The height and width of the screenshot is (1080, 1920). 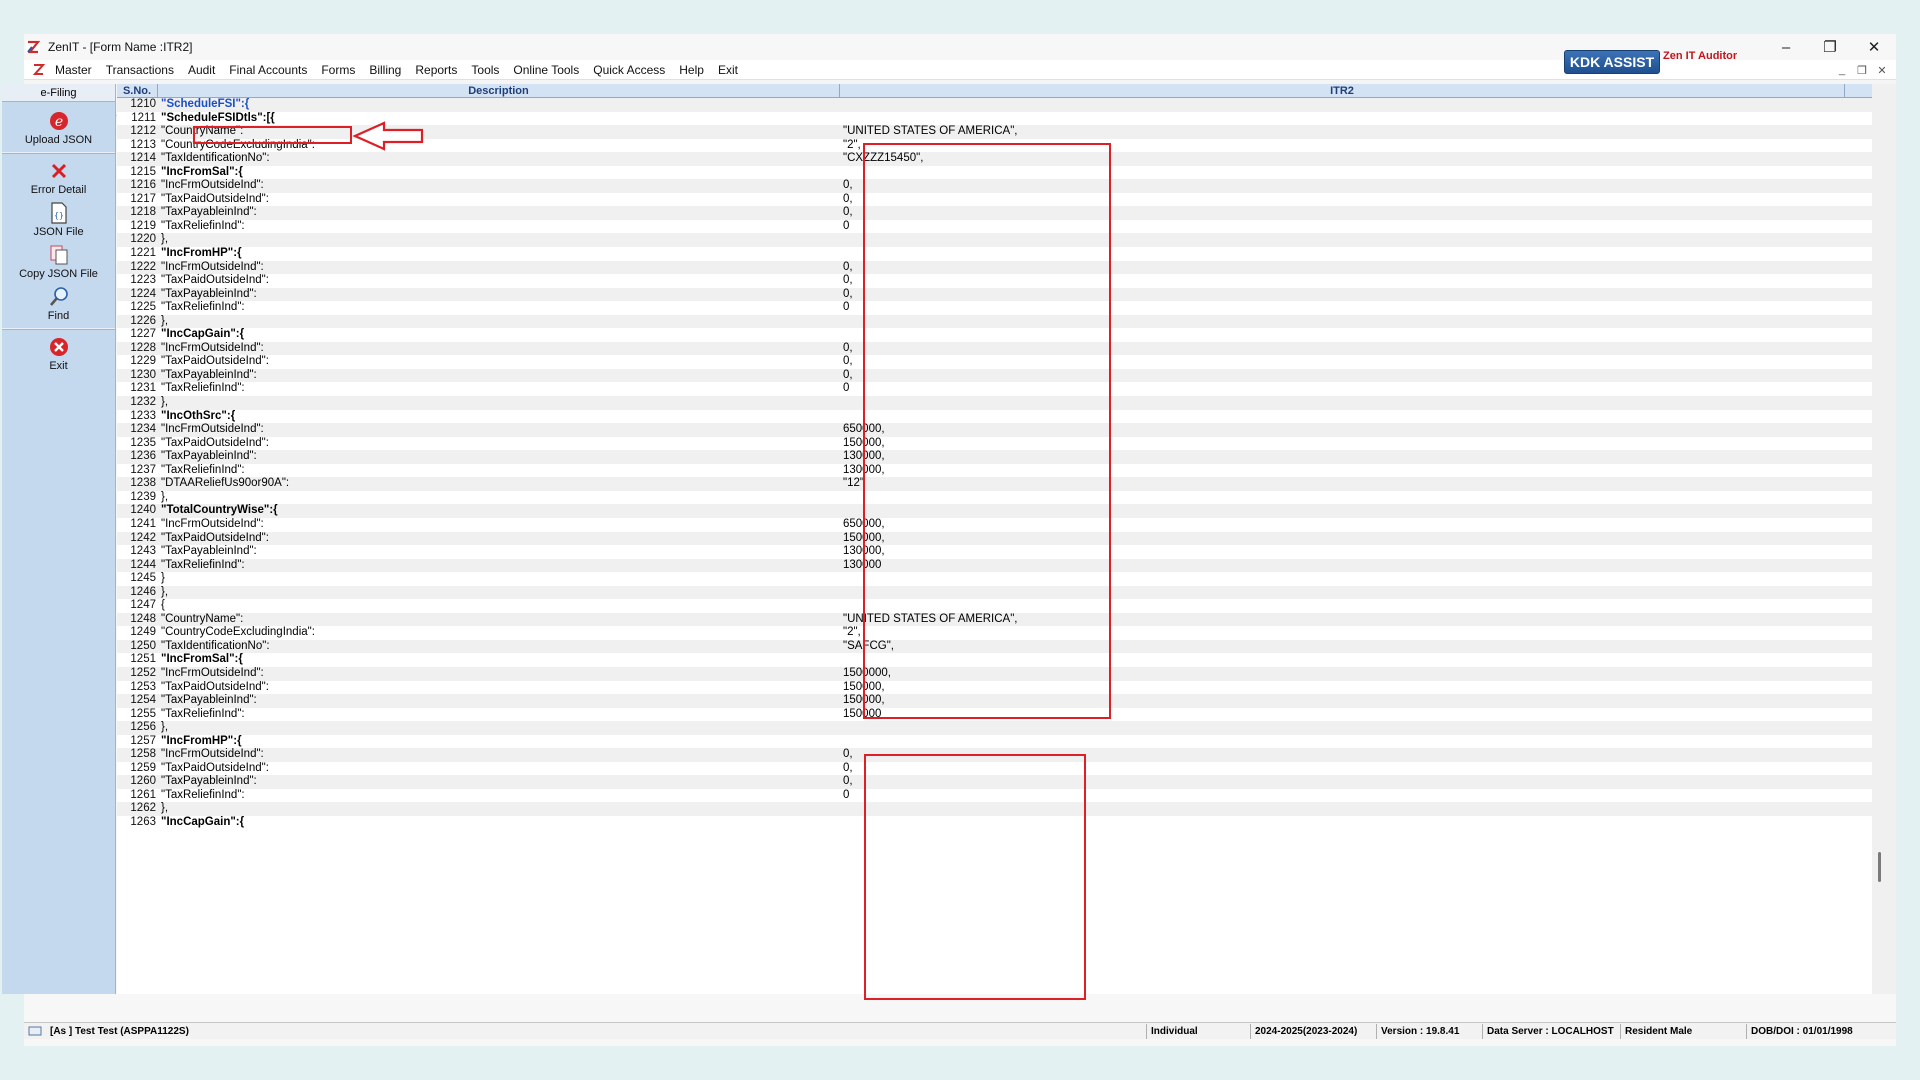 What do you see at coordinates (546, 70) in the screenshot?
I see `menu-online-tools: Online Tools` at bounding box center [546, 70].